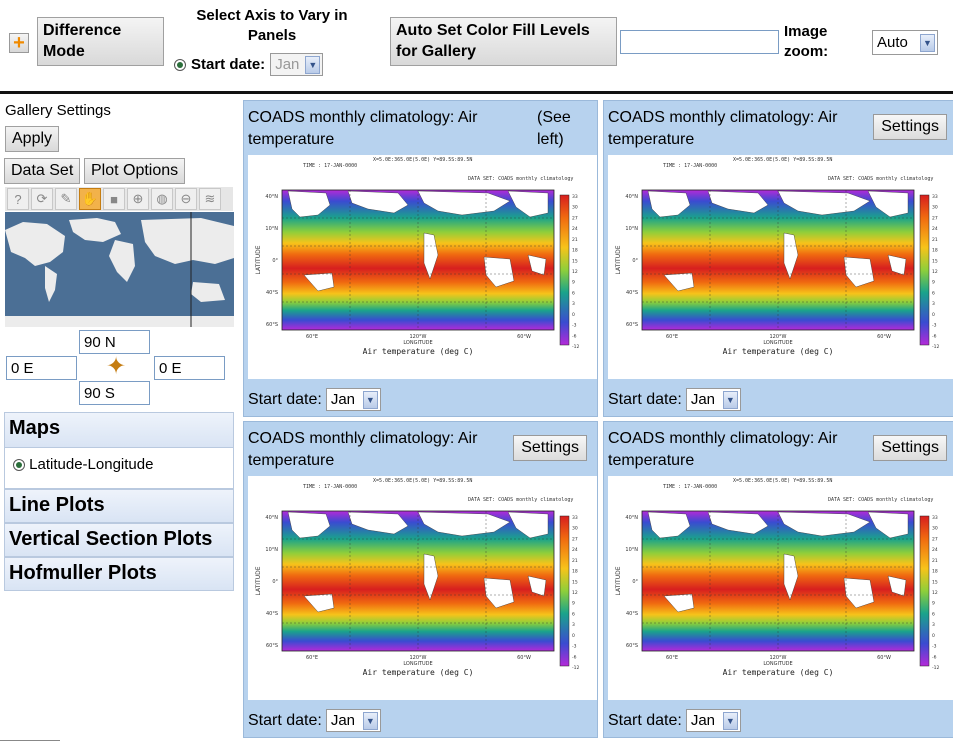 The image size is (953, 745). I want to click on hand-icon: ✋, so click(90, 199).